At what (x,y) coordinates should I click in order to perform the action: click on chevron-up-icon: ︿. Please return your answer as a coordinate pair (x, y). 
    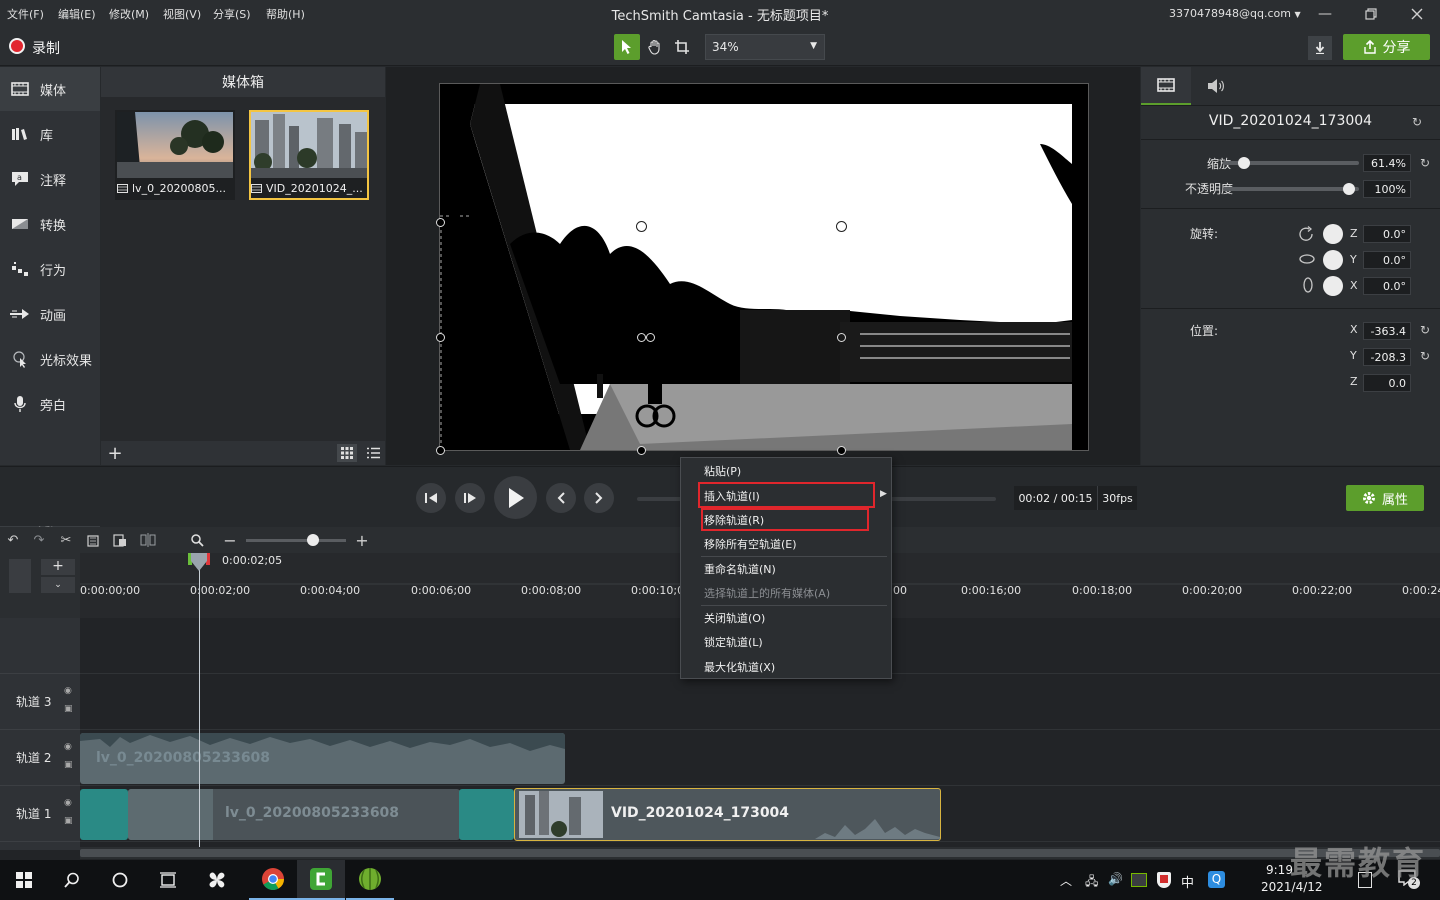
    Looking at the image, I should click on (1066, 880).